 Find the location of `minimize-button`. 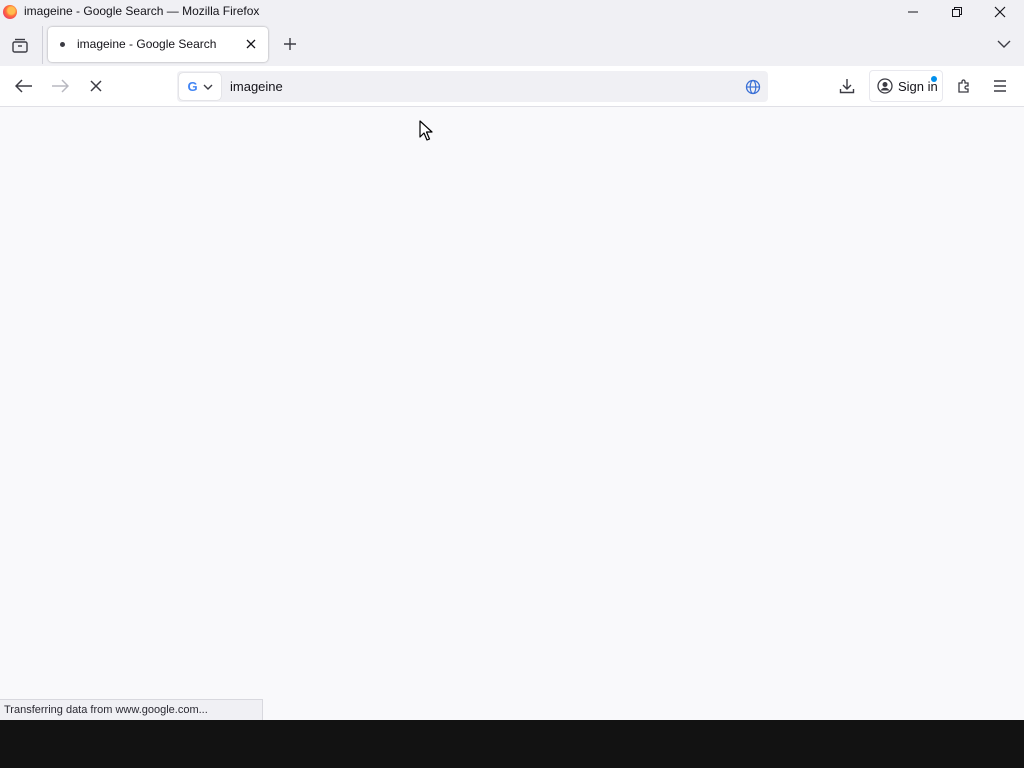

minimize-button is located at coordinates (913, 12).